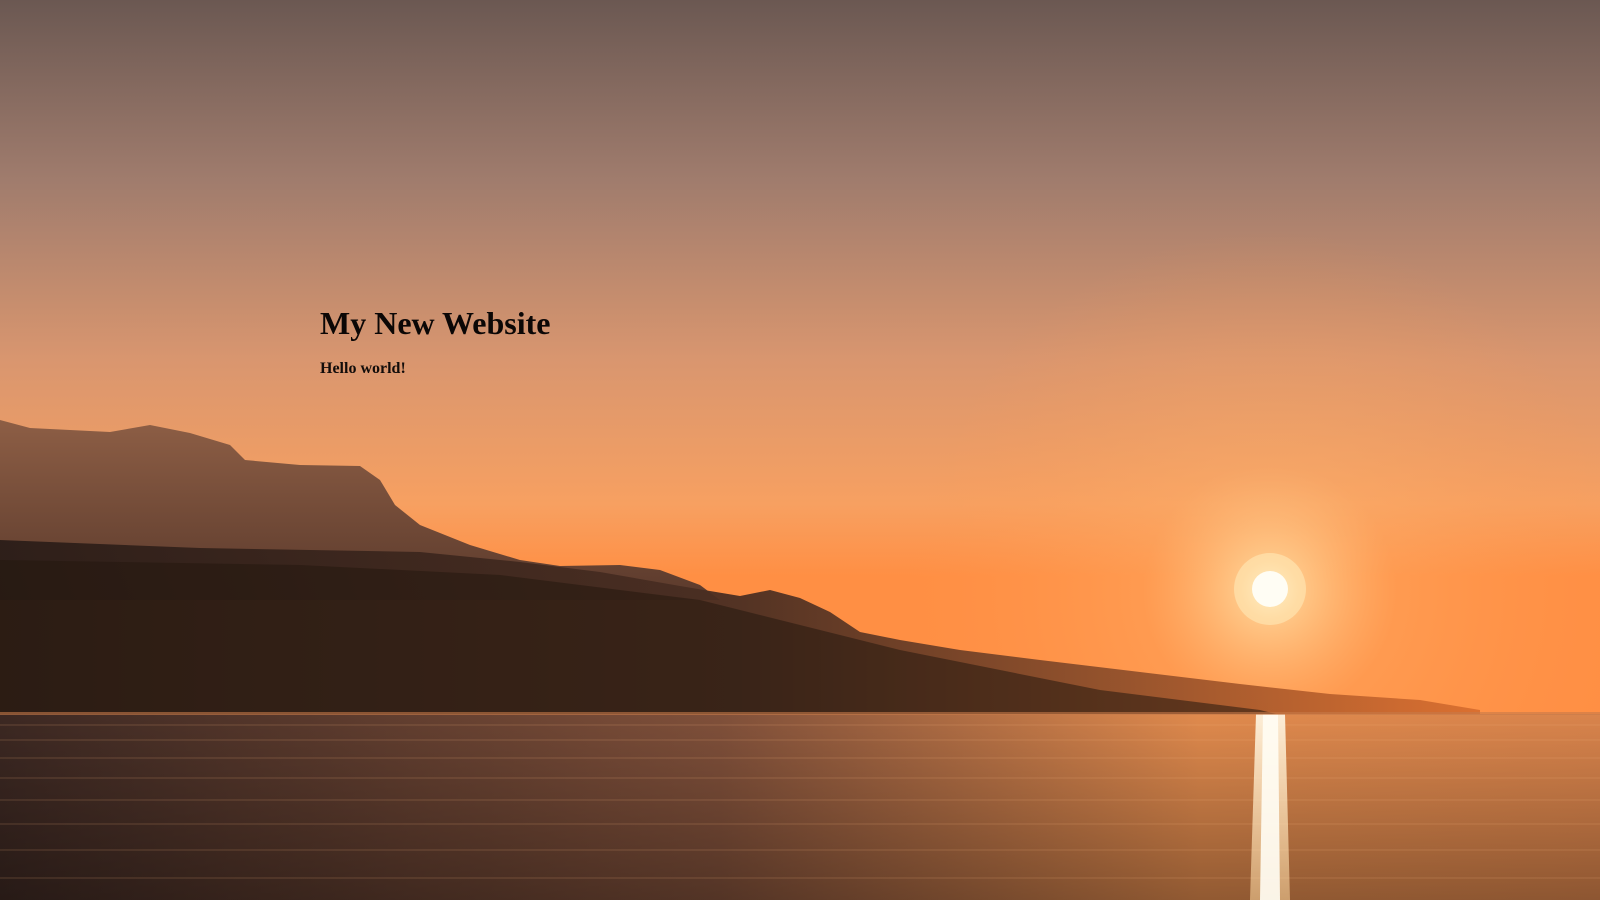  Describe the element at coordinates (435, 323) in the screenshot. I see `page-title: My New Website` at that location.